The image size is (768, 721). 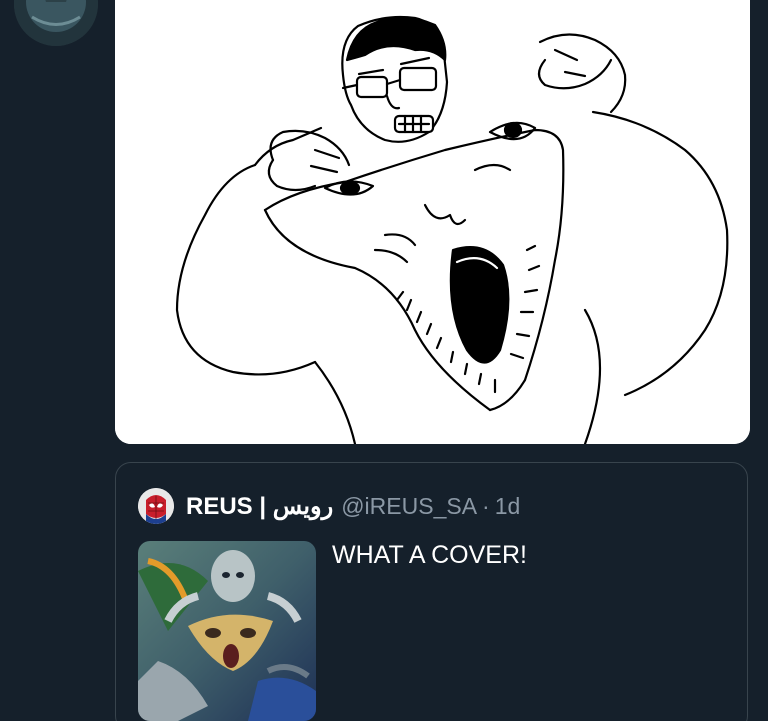 What do you see at coordinates (409, 506) in the screenshot?
I see `quoted-handle: @iREUS_SA` at bounding box center [409, 506].